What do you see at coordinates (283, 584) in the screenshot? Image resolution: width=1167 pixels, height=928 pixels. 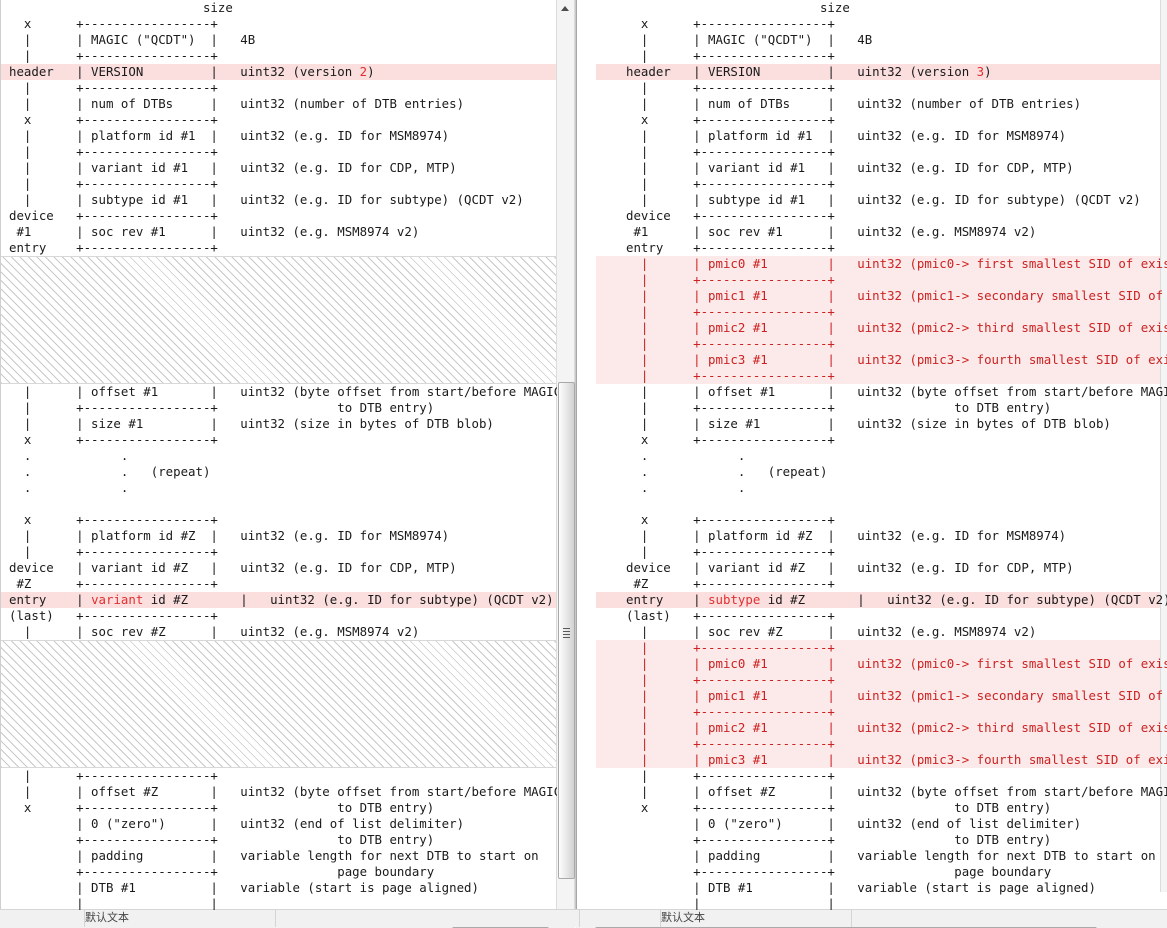 I see `code-line: #Z +-----------------+` at bounding box center [283, 584].